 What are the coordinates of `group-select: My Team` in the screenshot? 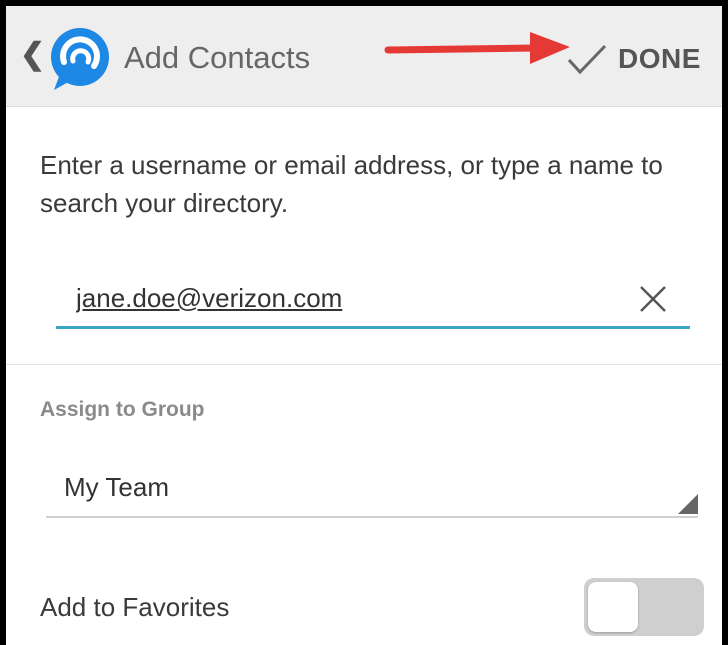 It's located at (372, 490).